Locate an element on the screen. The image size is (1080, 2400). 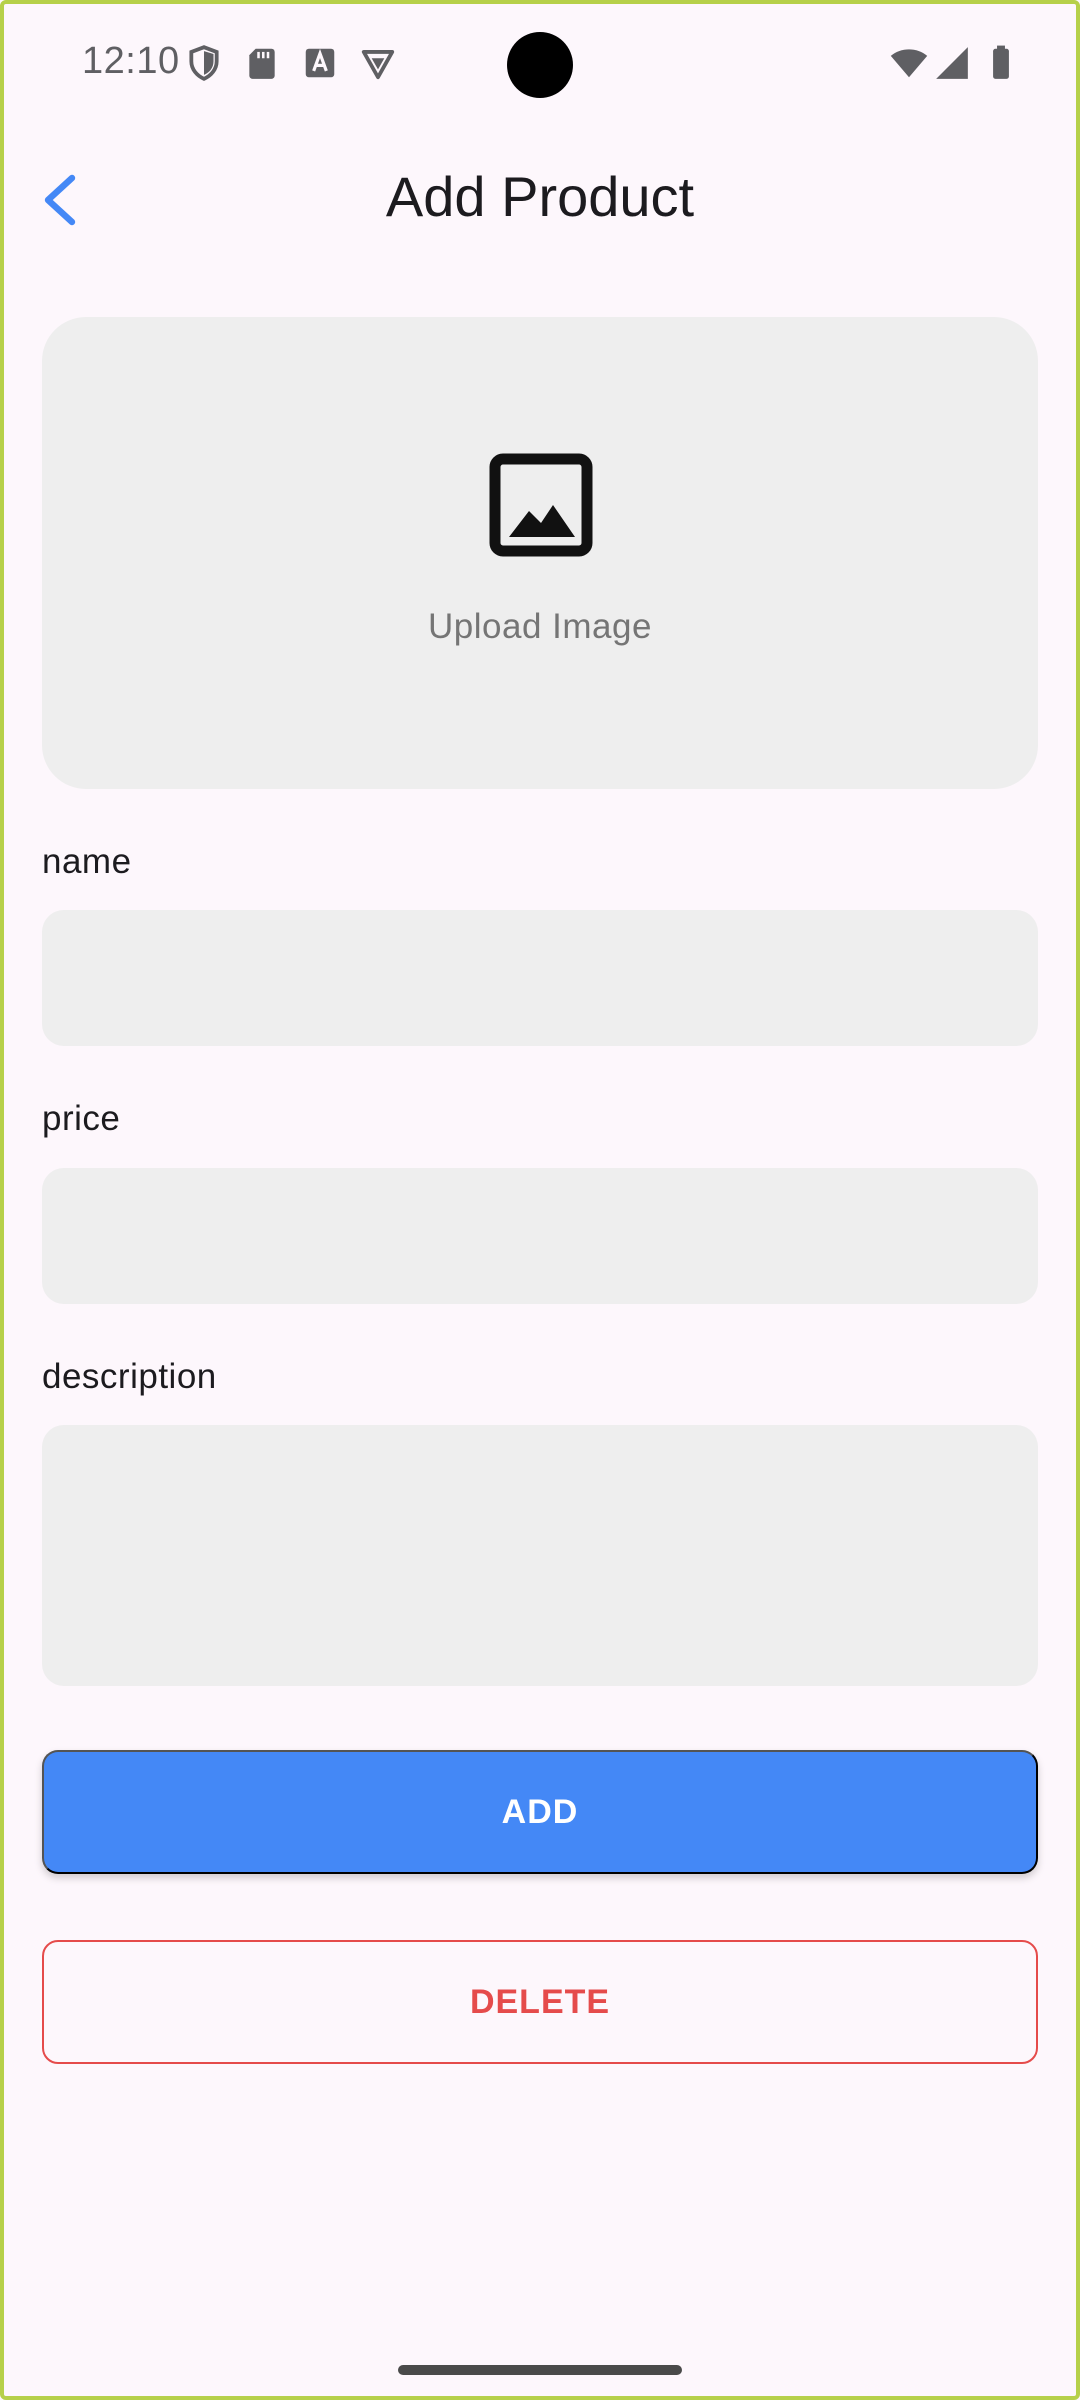
home-indicator is located at coordinates (540, 2370).